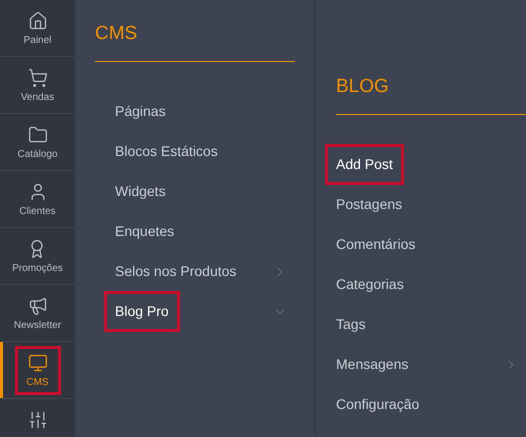 The width and height of the screenshot is (526, 437). I want to click on house-icon, so click(38, 20).